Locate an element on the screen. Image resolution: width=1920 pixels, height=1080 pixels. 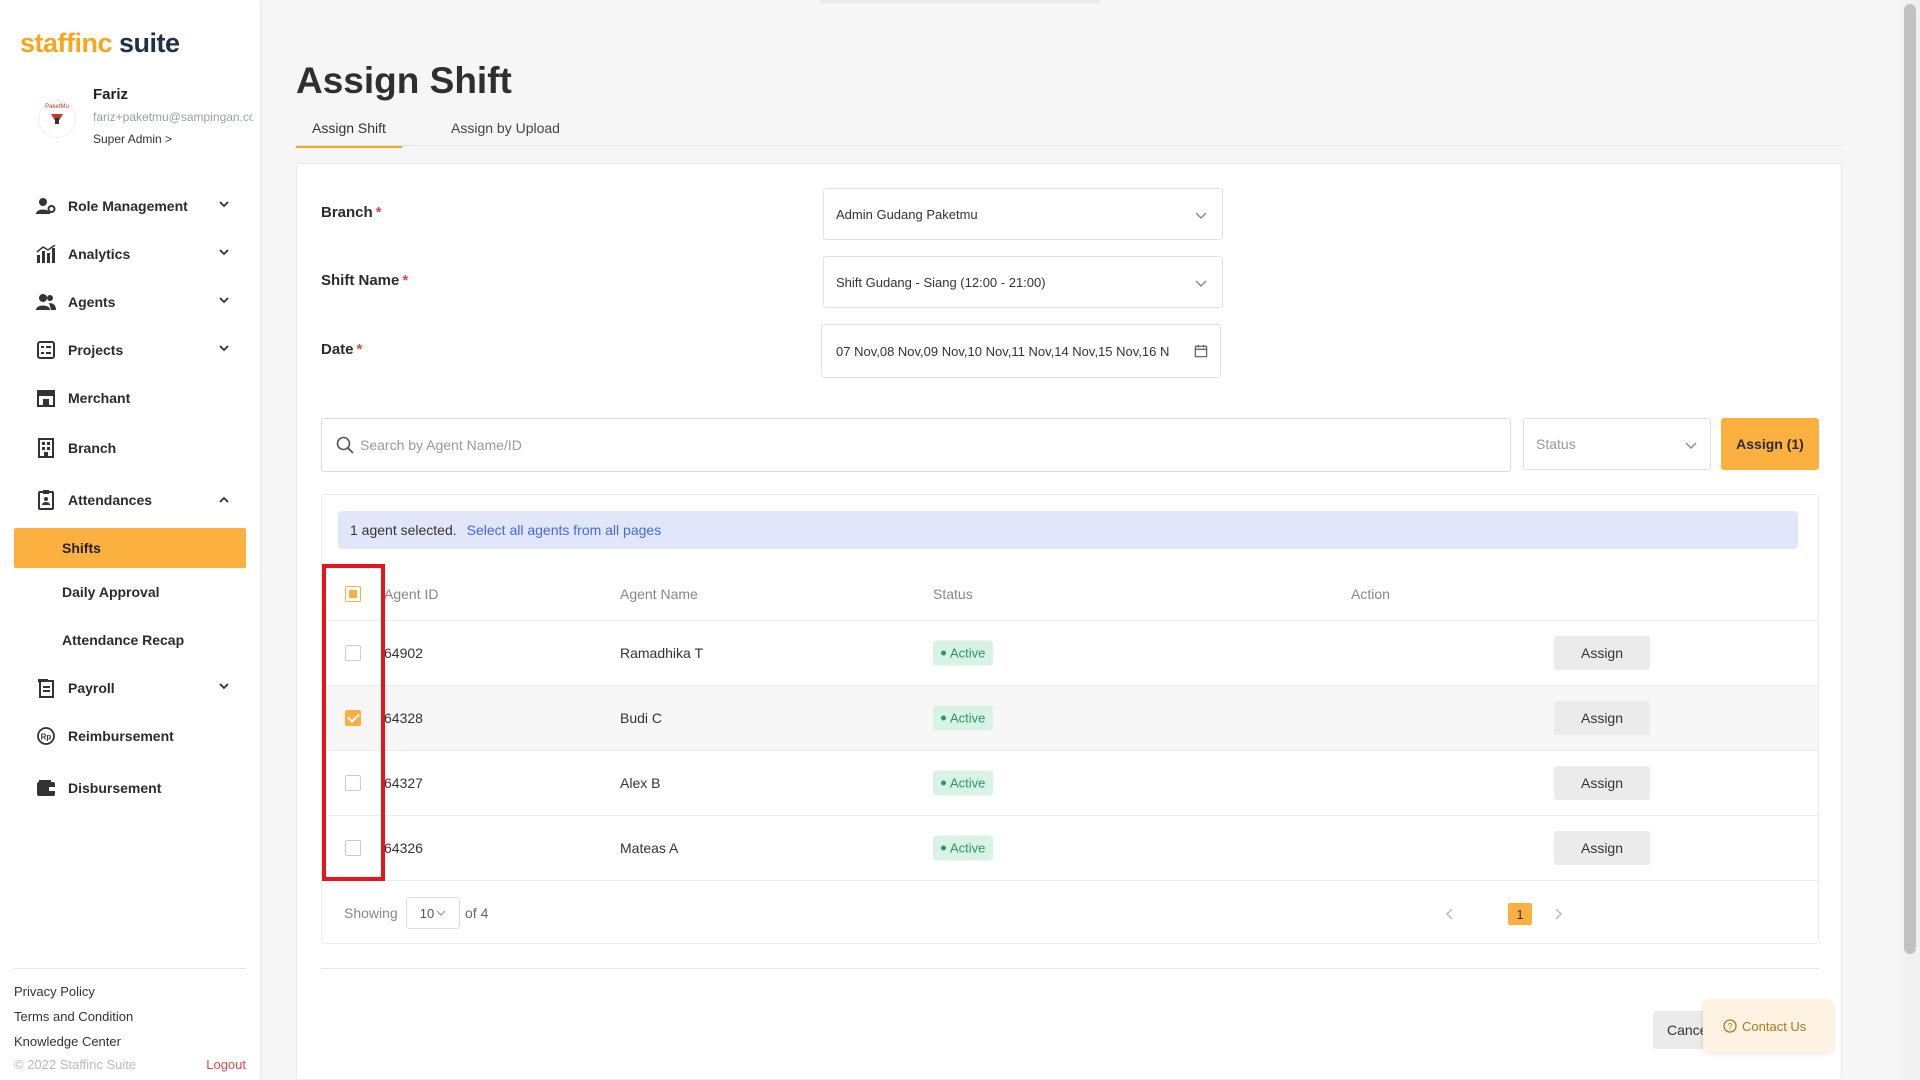
svg-text: Rp is located at coordinates (46, 737).